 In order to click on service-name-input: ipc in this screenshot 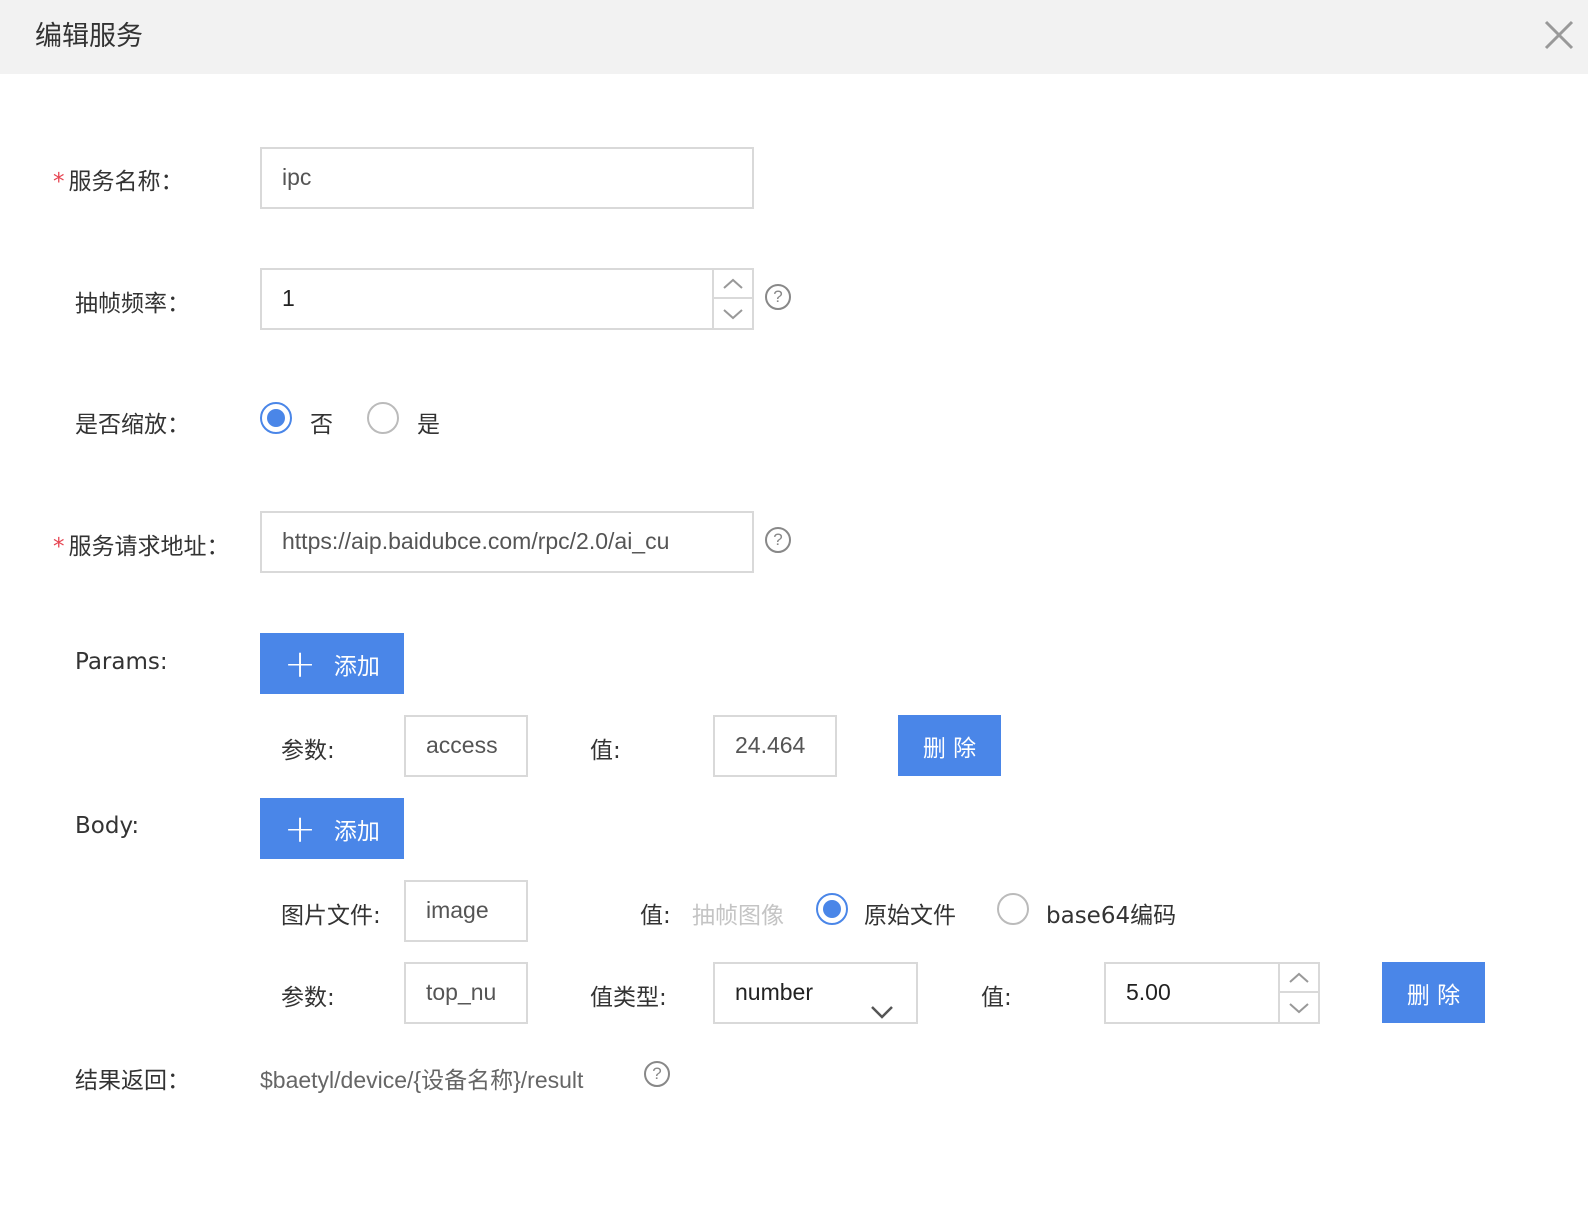, I will do `click(507, 178)`.